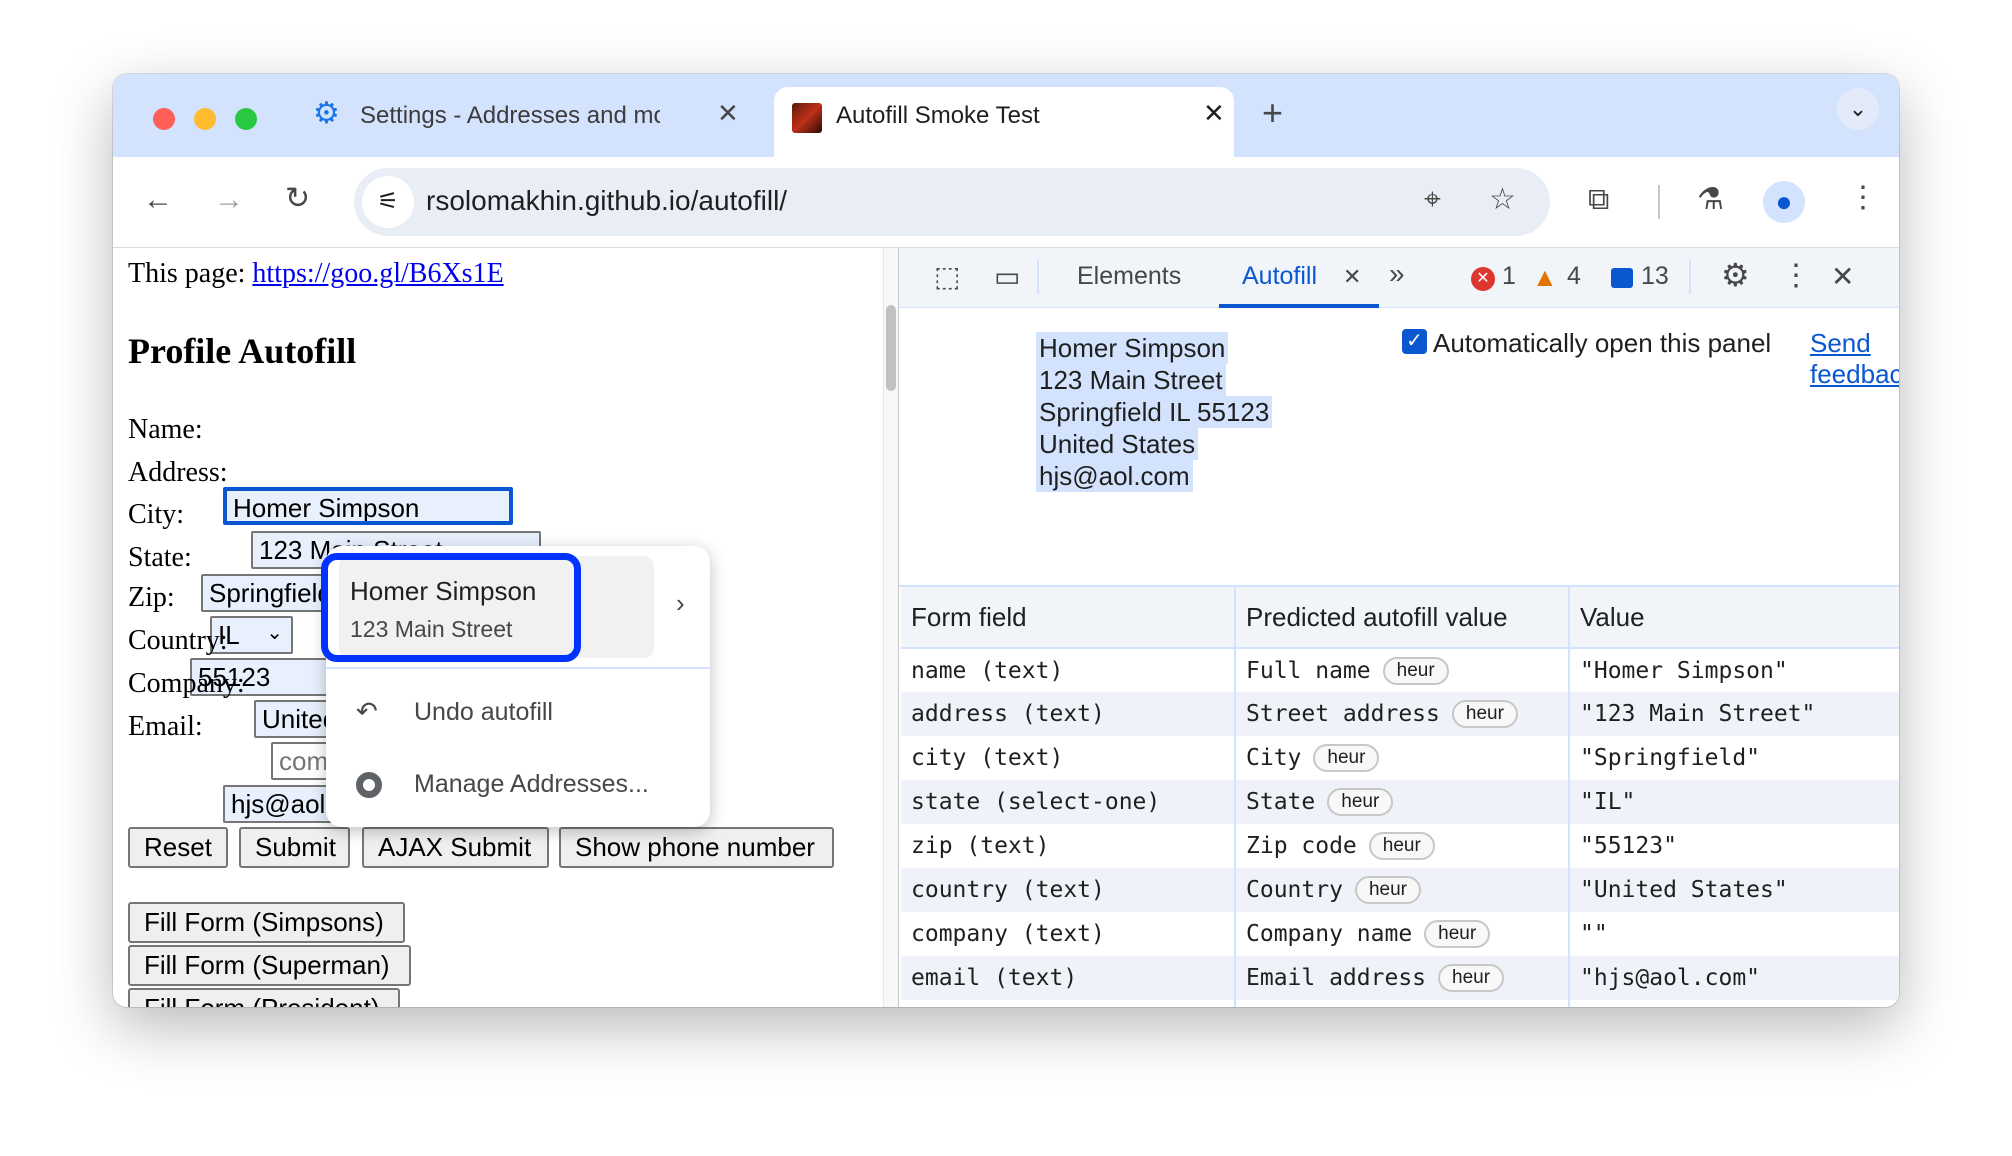 The width and height of the screenshot is (2012, 1156). Describe the element at coordinates (294, 847) in the screenshot. I see `submit-button: Submit` at that location.